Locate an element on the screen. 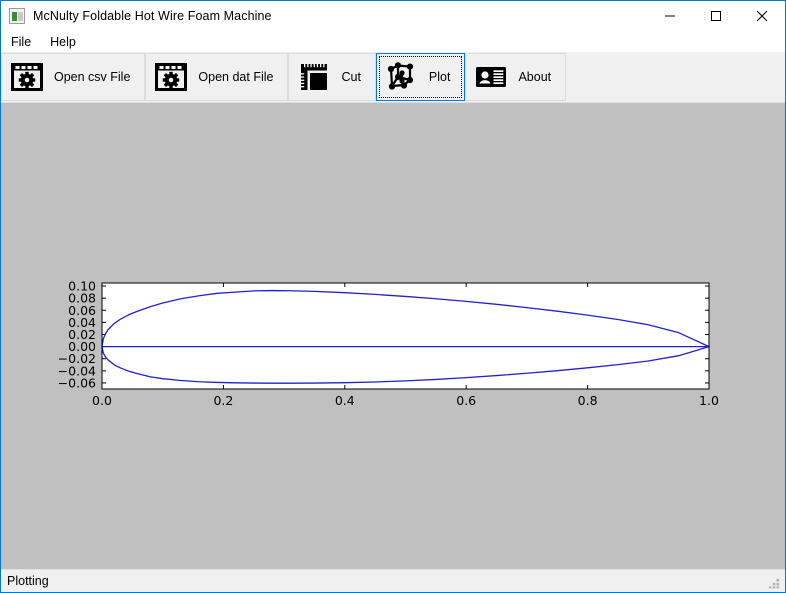  id-card-icon is located at coordinates (491, 77).